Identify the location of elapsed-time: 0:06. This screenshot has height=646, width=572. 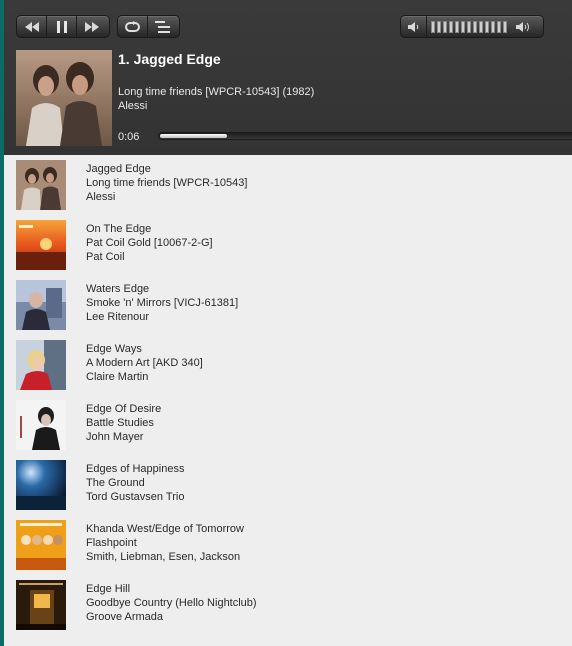
(129, 137).